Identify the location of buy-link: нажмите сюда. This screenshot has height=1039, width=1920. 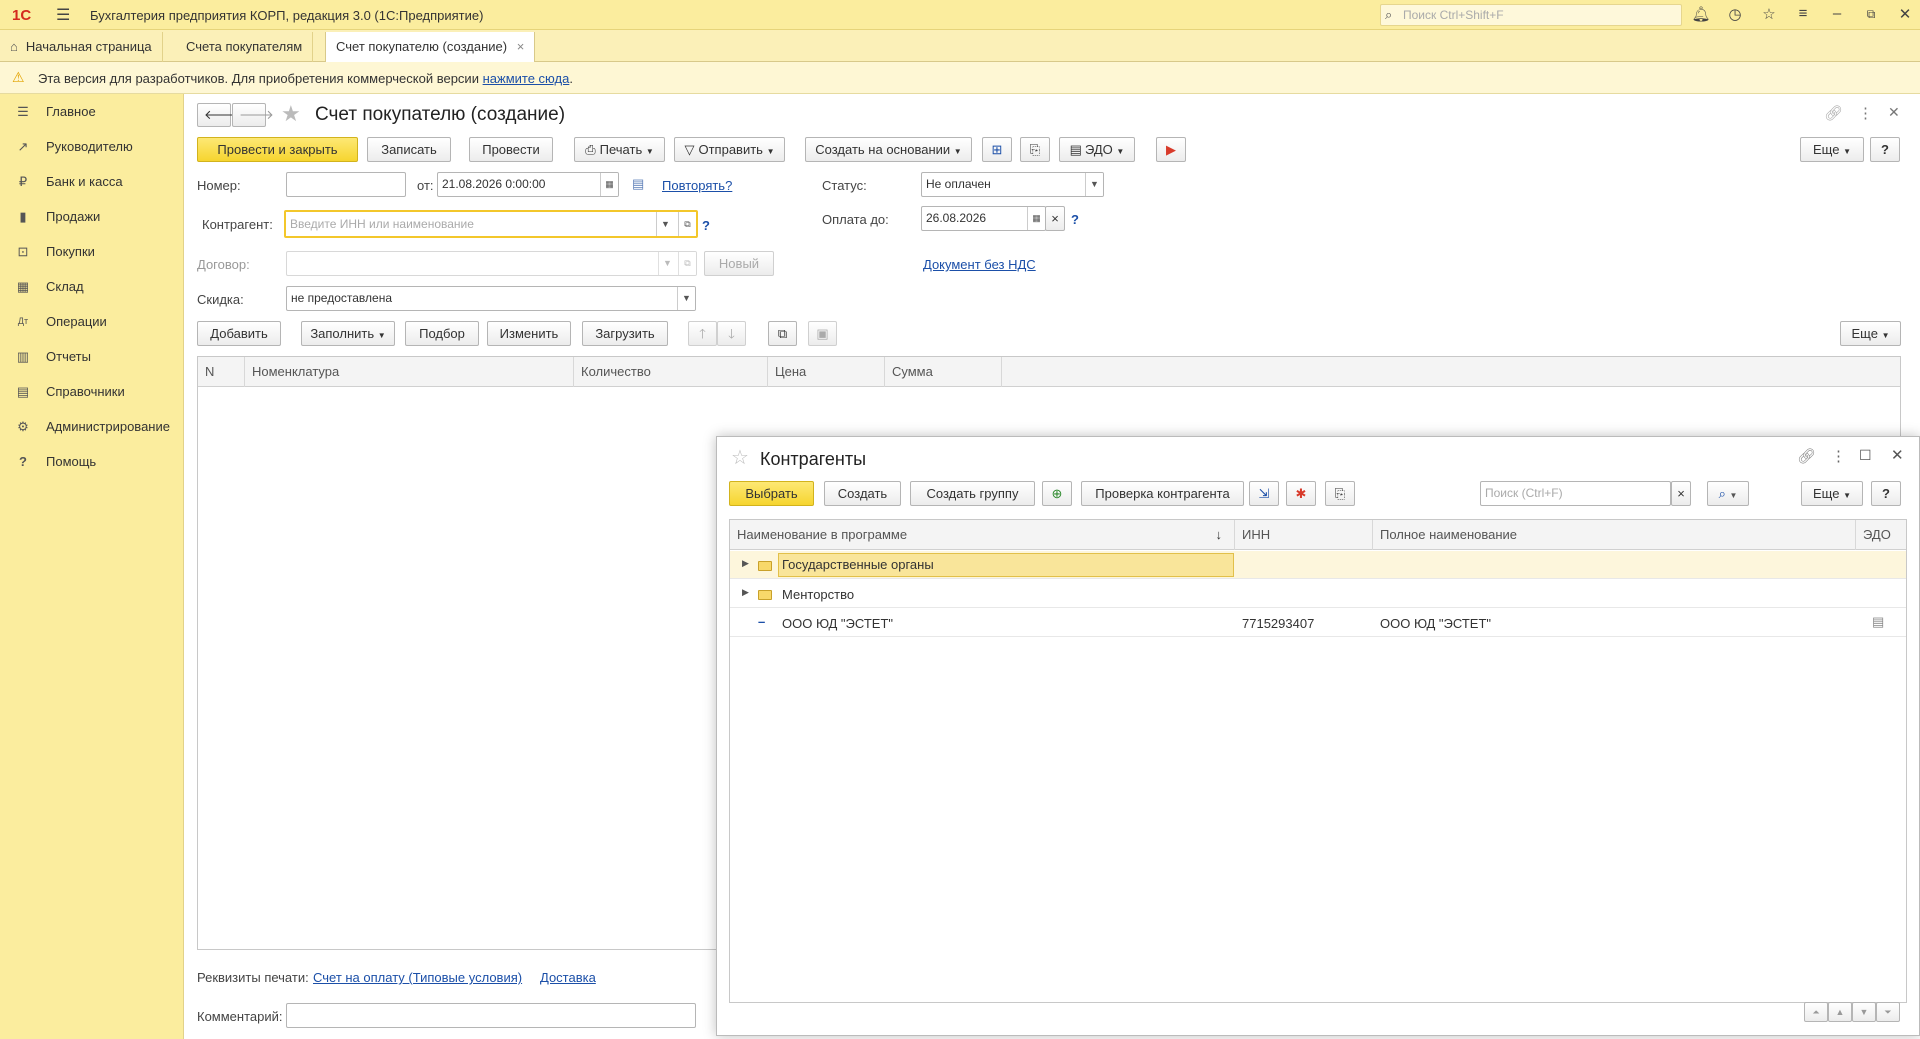
(526, 78).